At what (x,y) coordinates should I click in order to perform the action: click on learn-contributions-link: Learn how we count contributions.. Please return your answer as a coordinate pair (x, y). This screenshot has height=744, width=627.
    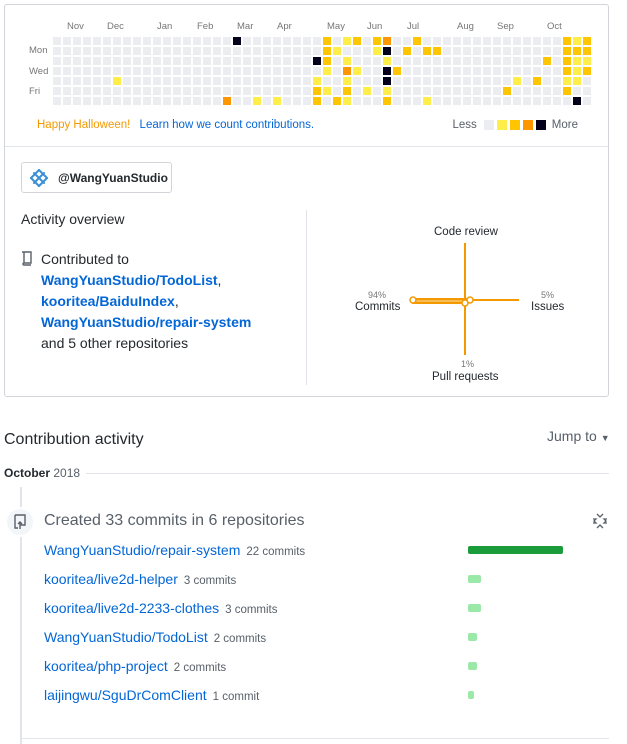
    Looking at the image, I should click on (227, 125).